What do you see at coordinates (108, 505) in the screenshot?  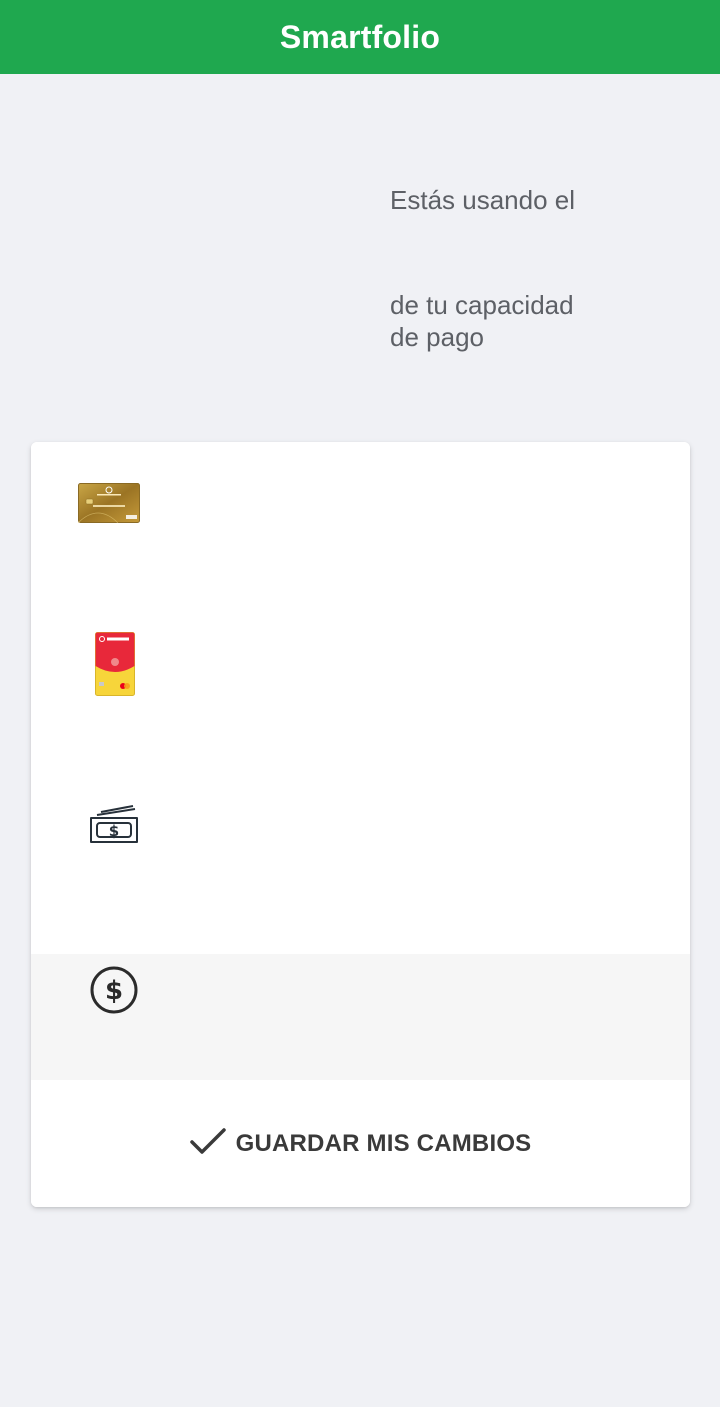 I see `gold-credit-card-icon` at bounding box center [108, 505].